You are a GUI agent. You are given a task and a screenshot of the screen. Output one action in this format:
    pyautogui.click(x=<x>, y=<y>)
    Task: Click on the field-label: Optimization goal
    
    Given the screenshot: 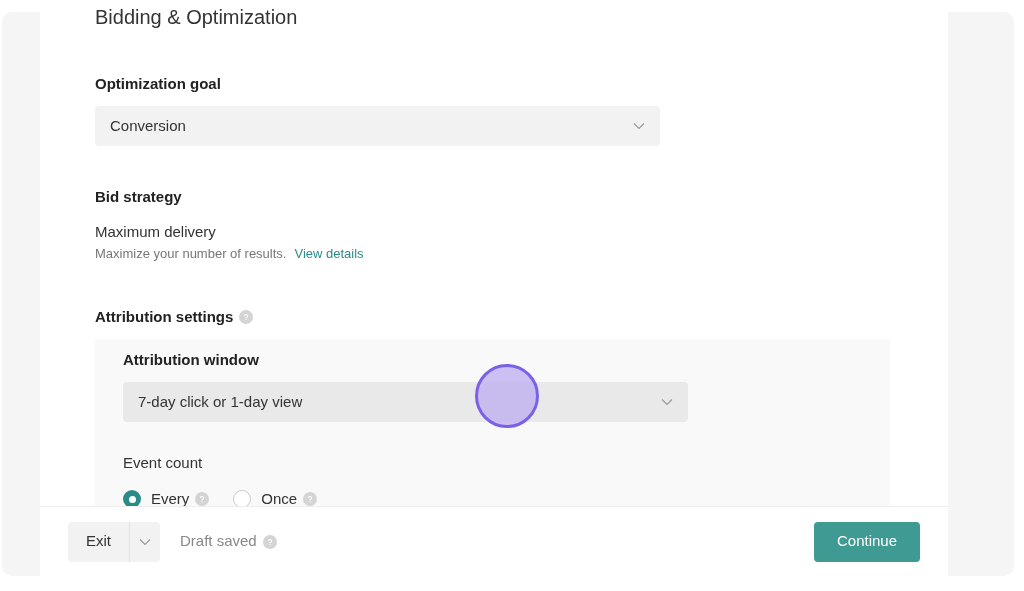 What is the action you would take?
    pyautogui.click(x=158, y=84)
    